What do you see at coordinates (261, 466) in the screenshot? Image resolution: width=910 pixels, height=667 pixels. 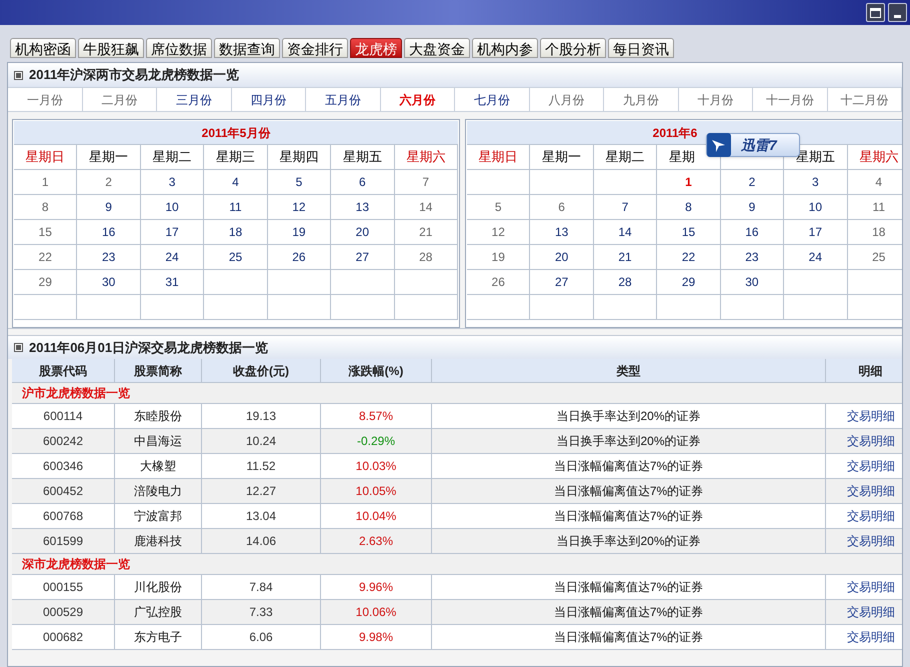 I see `table-cell: 11.52` at bounding box center [261, 466].